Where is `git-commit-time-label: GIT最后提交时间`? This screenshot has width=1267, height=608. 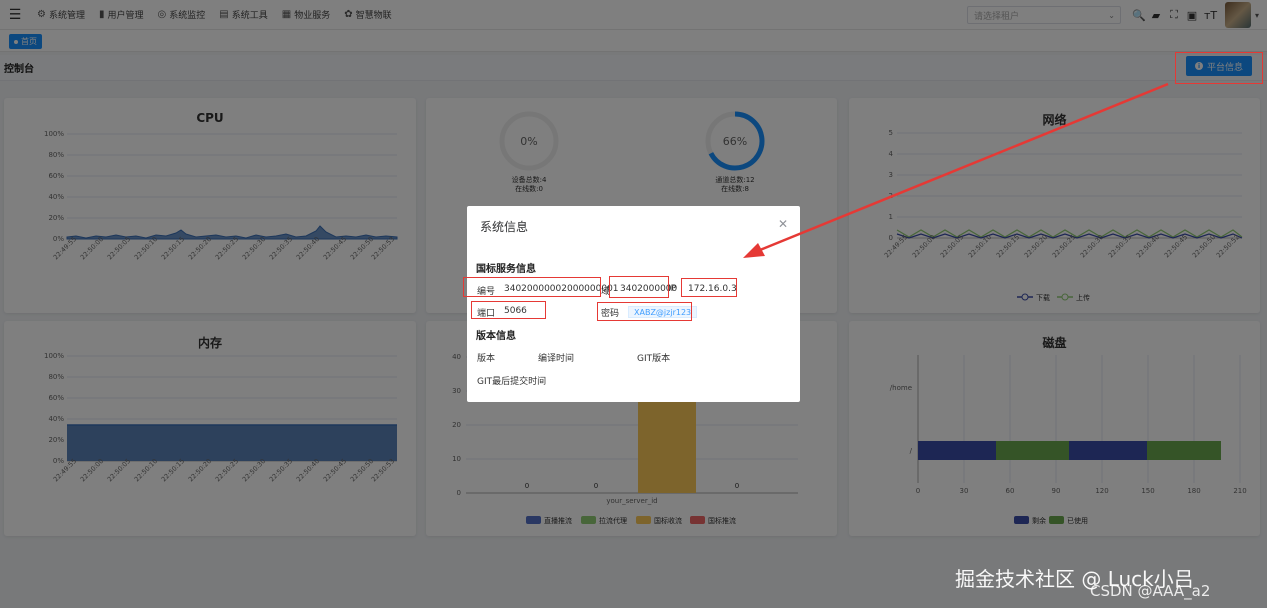 git-commit-time-label: GIT最后提交时间 is located at coordinates (512, 382).